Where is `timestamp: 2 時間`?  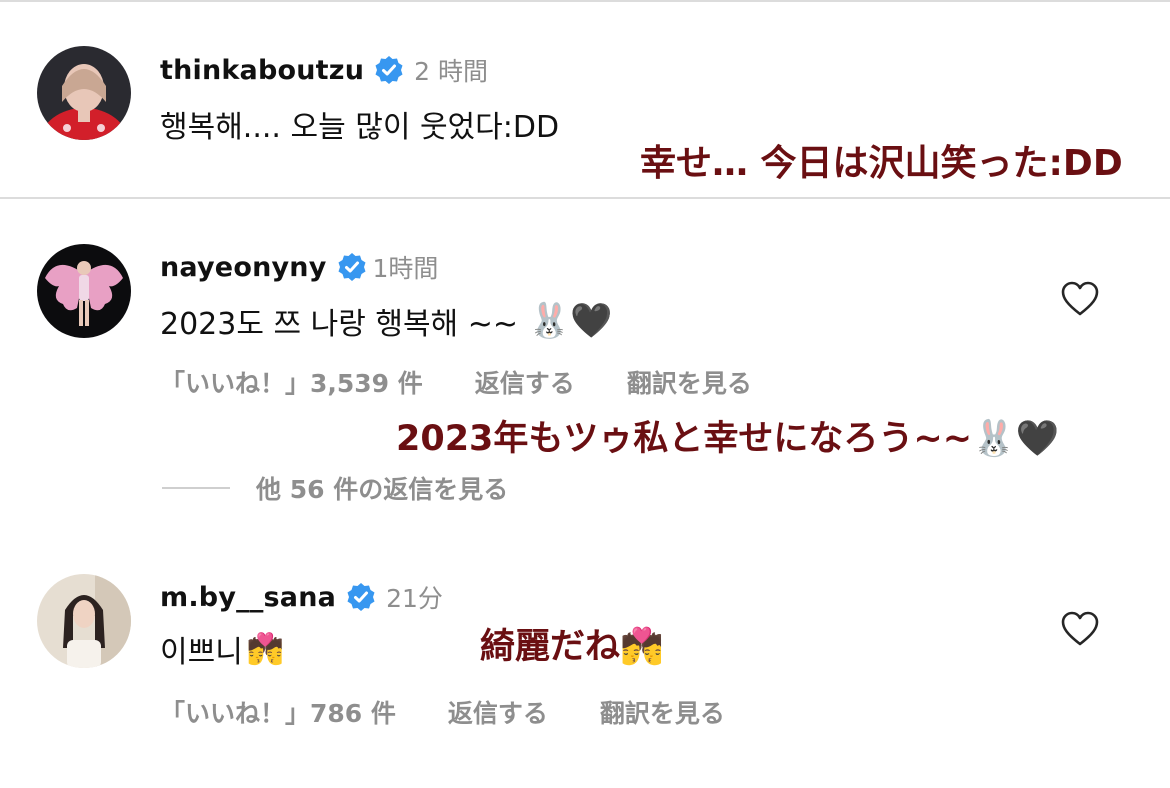 timestamp: 2 時間 is located at coordinates (451, 71).